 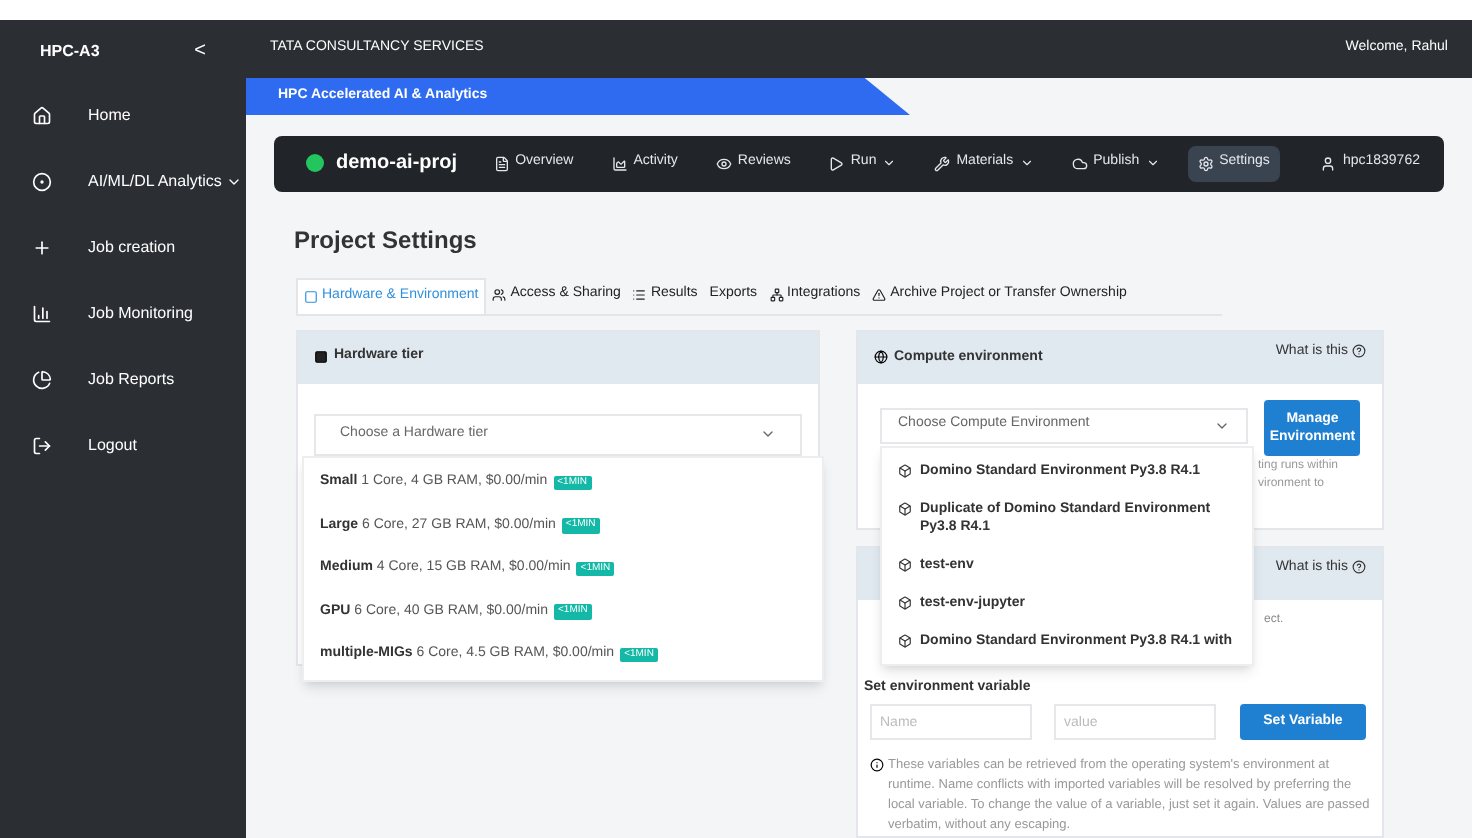 What do you see at coordinates (123, 313) in the screenshot?
I see `sidebar-item: Job Monitoring` at bounding box center [123, 313].